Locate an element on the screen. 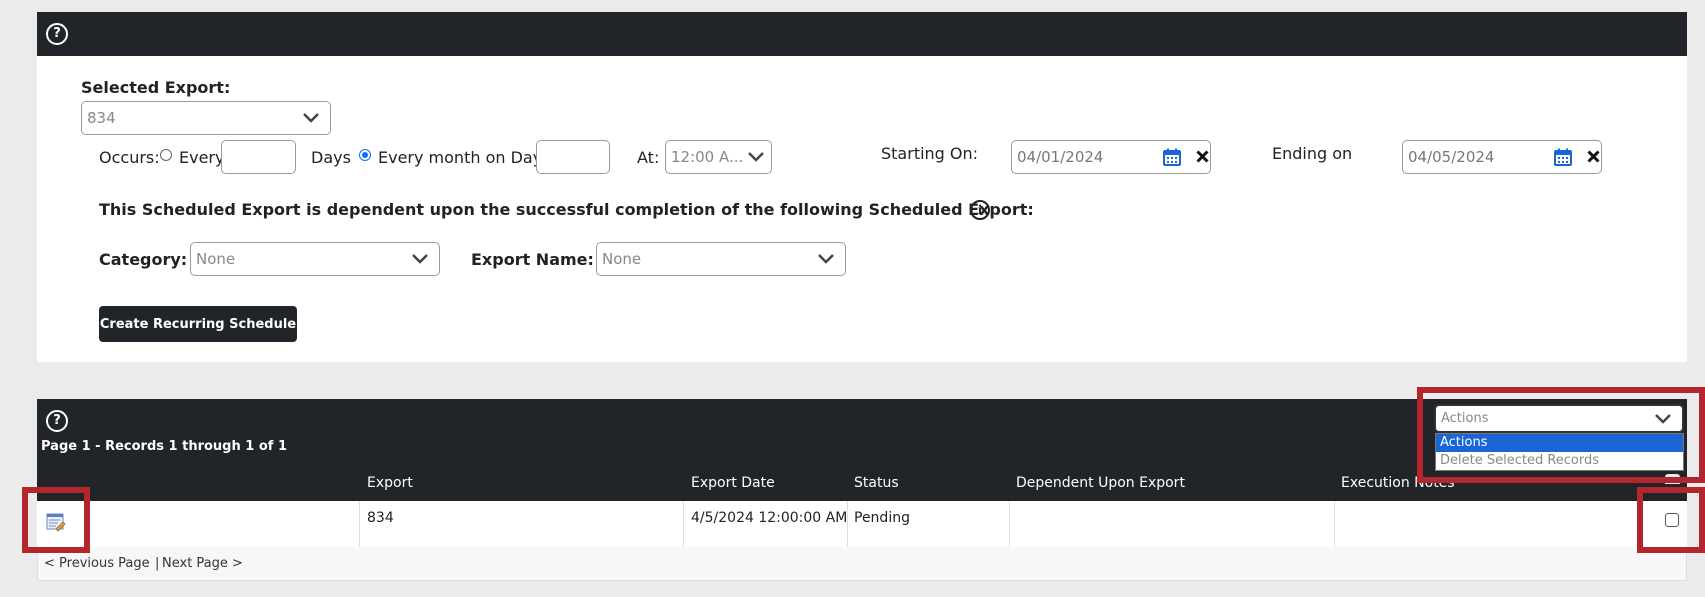 This screenshot has width=1705, height=597. every-label: Every is located at coordinates (202, 157).